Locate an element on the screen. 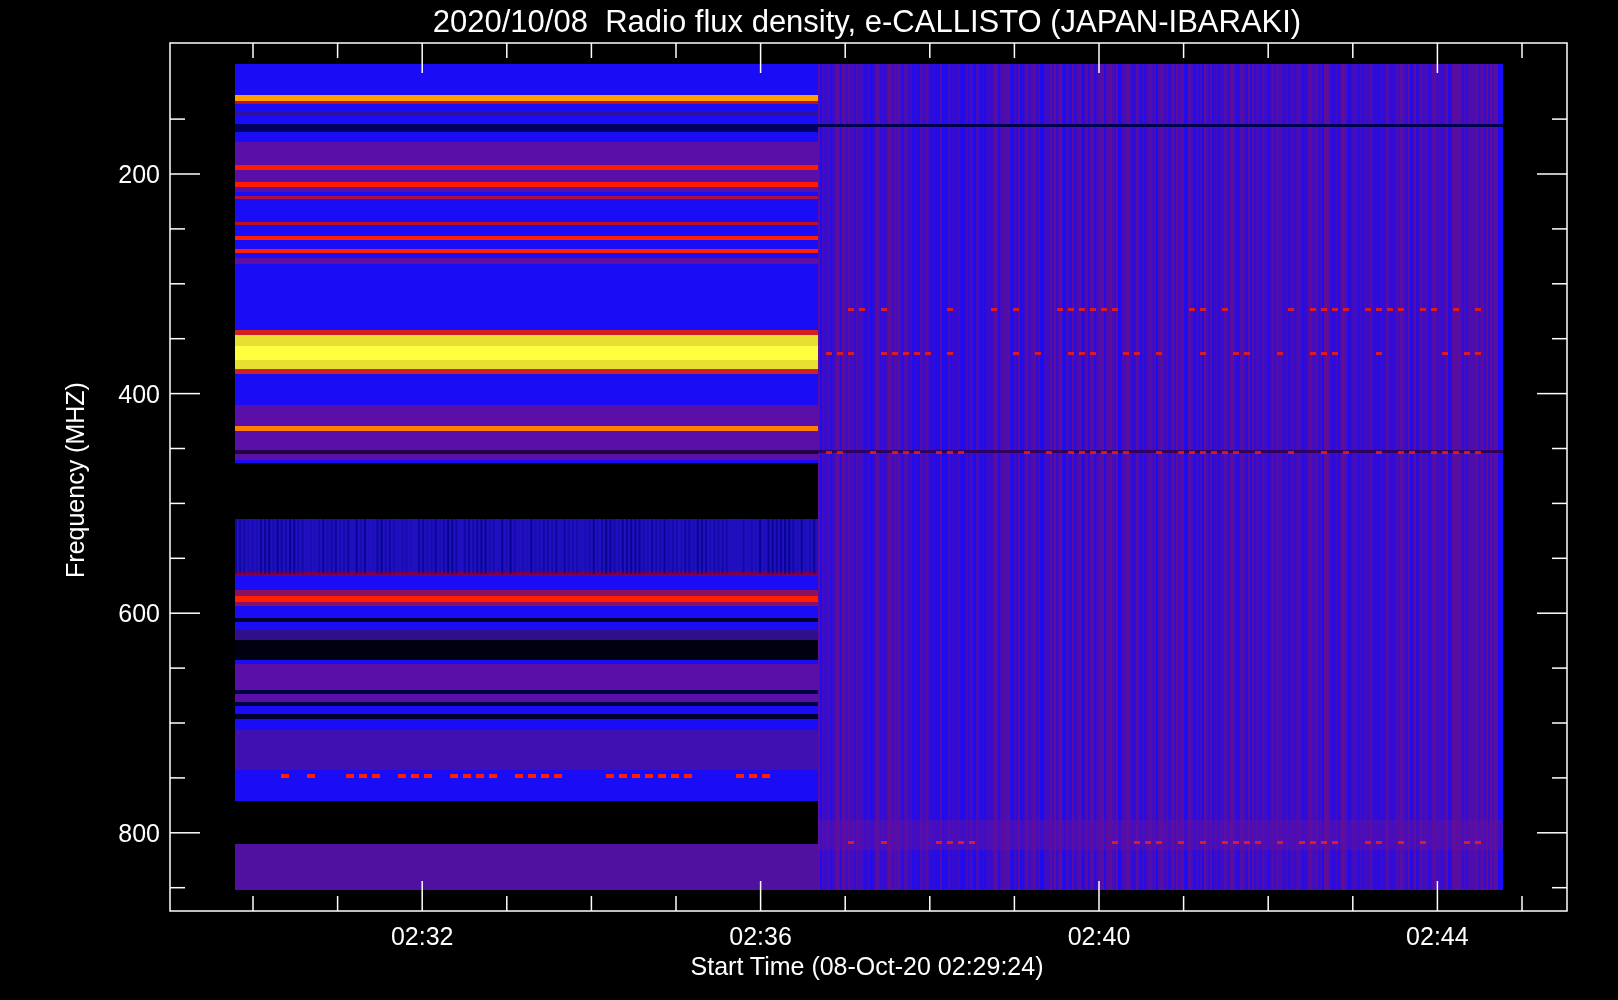  y-tick-label: 600 is located at coordinates (139, 613).